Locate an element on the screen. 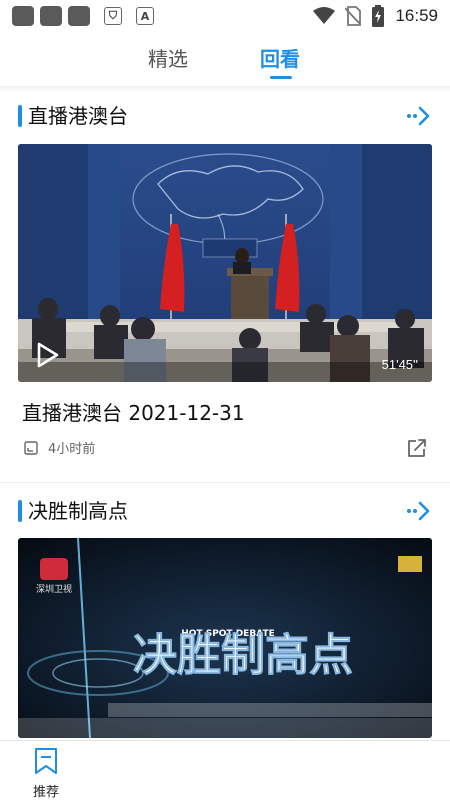 This screenshot has width=450, height=800. nav-recommend: 推荐 is located at coordinates (46, 773).